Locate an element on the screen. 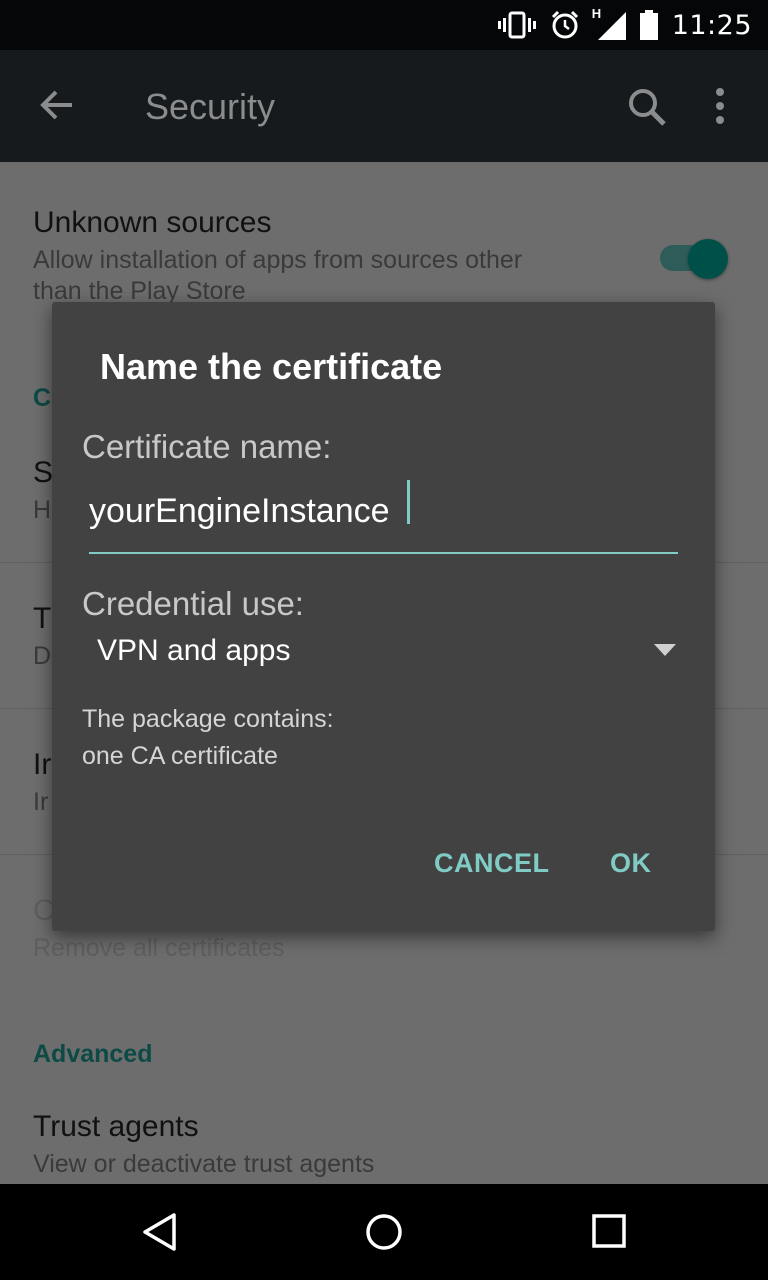  package-info-line-2: one CA certificate is located at coordinates (180, 756).